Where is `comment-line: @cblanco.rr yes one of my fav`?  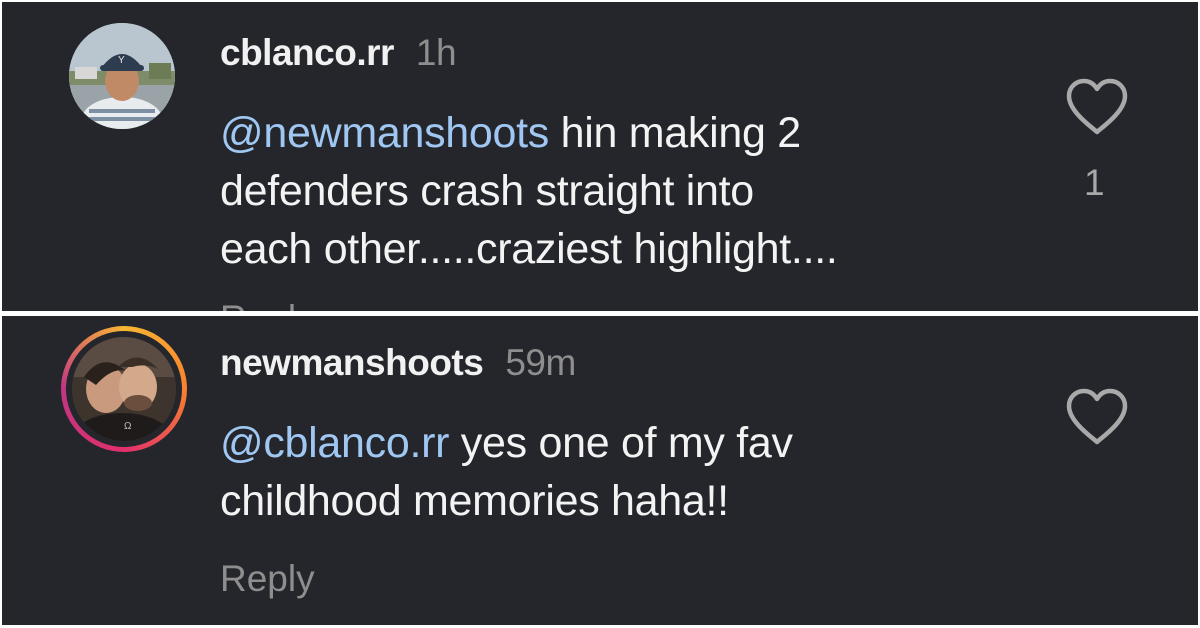
comment-line: @cblanco.rr yes one of my fav is located at coordinates (610, 443).